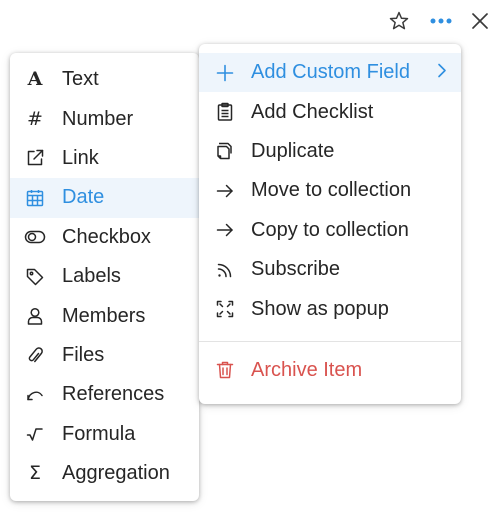 Image resolution: width=500 pixels, height=512 pixels. Describe the element at coordinates (98, 118) in the screenshot. I see `field-type-label: Number` at that location.